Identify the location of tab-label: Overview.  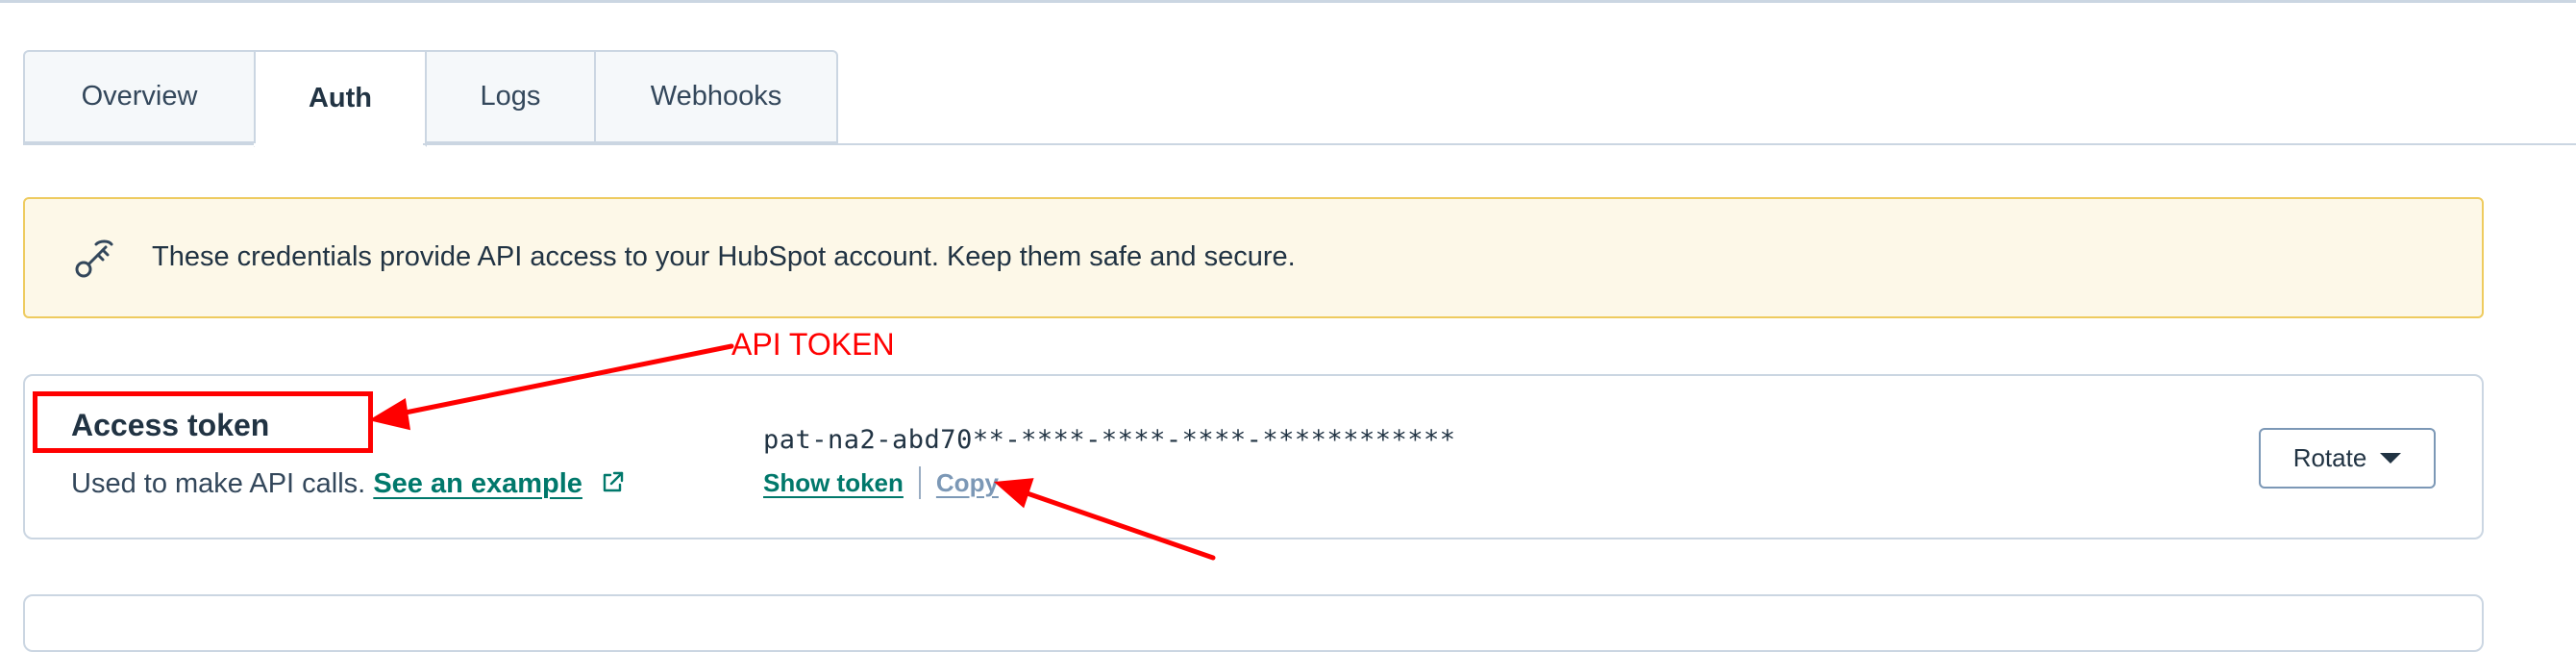
(140, 96).